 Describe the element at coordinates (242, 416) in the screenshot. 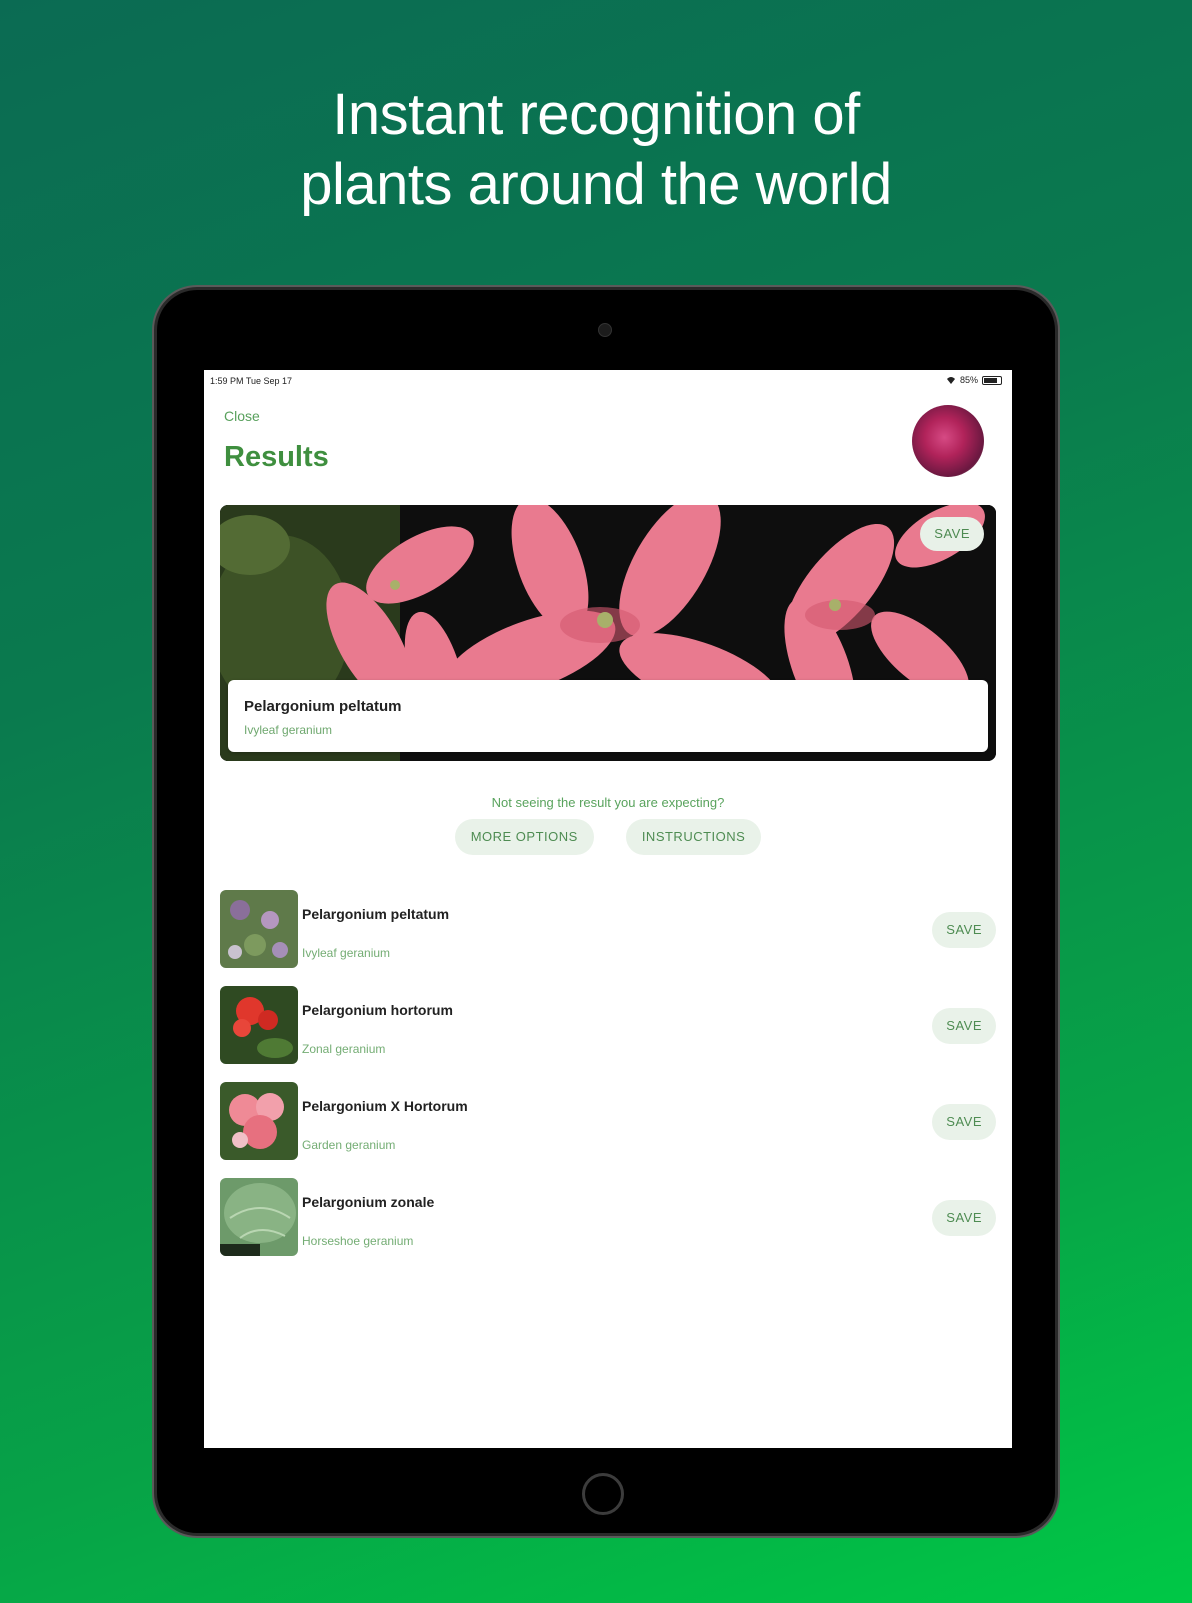

I see `close-button: Close` at that location.